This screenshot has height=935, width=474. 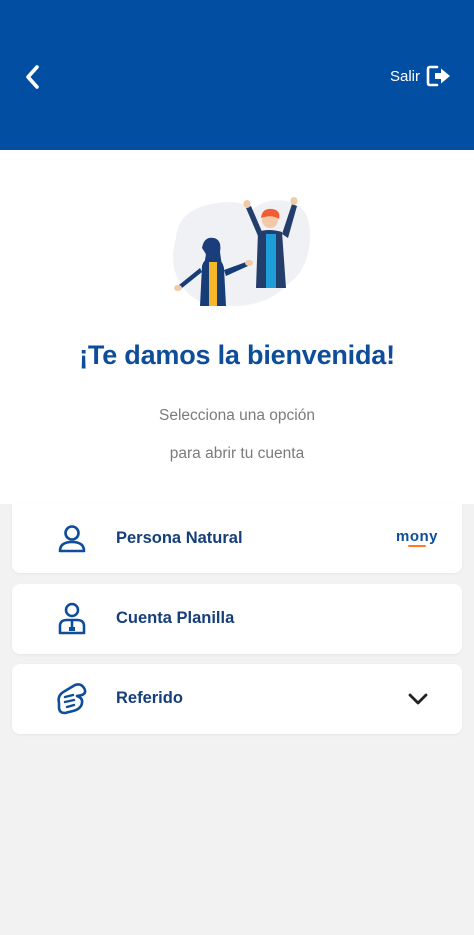 I want to click on logout-icon, so click(x=438, y=76).